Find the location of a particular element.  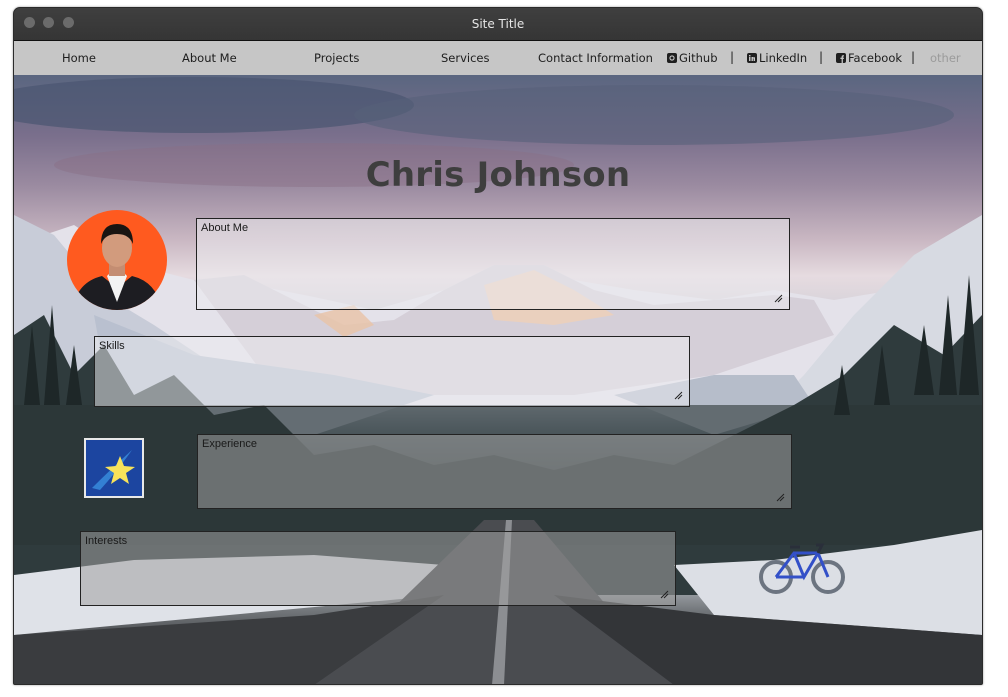

experience-label: Experience is located at coordinates (230, 444).